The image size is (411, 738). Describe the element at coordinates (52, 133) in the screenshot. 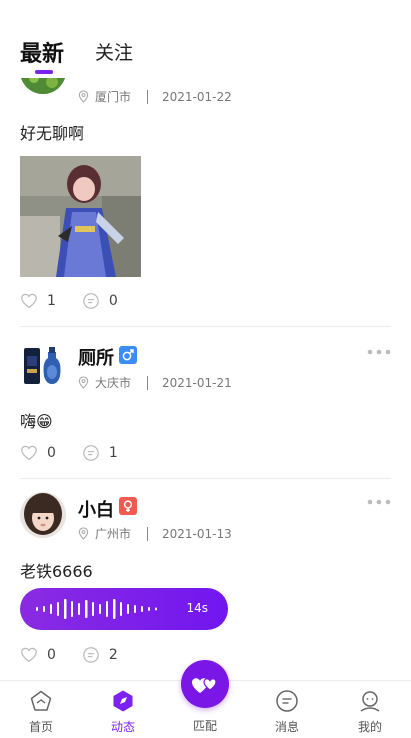

I see `post-text: 好无聊啊` at that location.